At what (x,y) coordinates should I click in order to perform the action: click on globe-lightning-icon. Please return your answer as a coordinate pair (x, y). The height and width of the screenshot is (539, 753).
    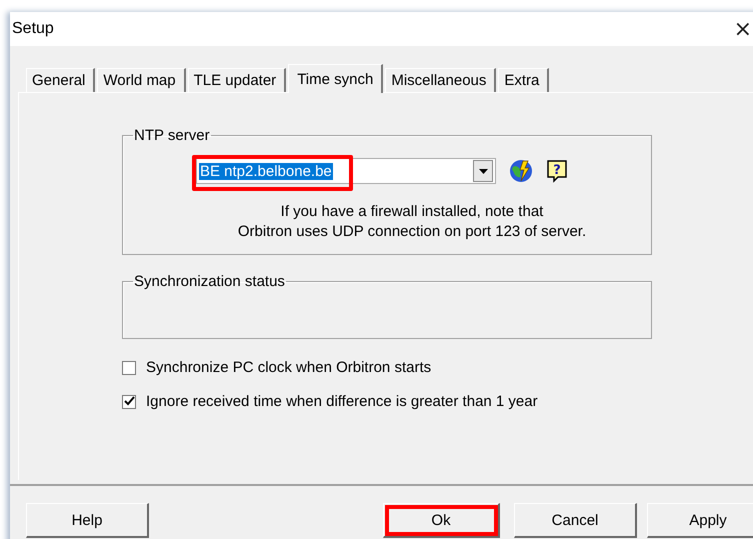
    Looking at the image, I should click on (521, 171).